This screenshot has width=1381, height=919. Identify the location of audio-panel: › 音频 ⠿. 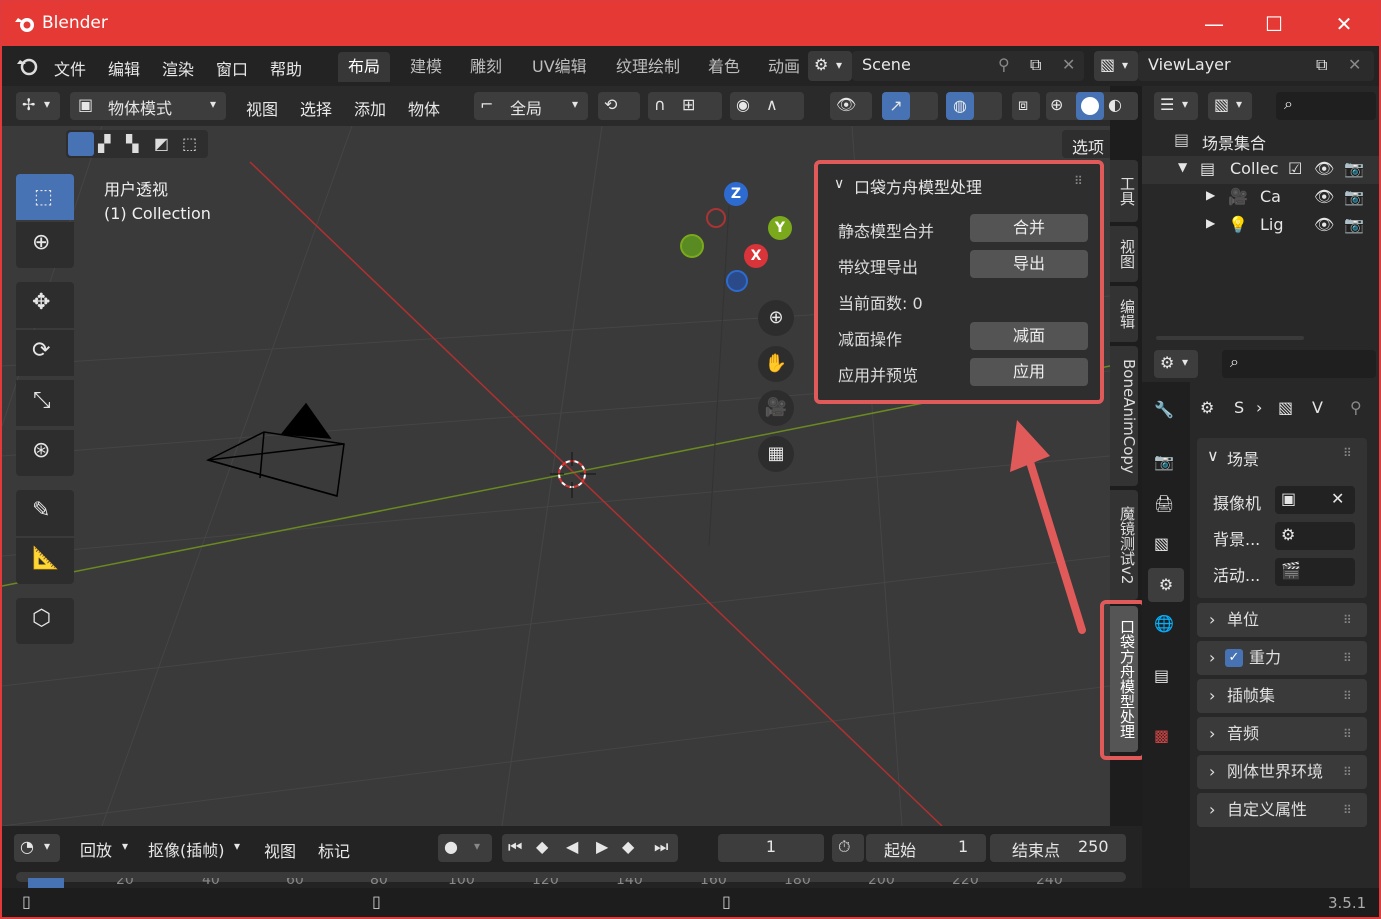
(1282, 734).